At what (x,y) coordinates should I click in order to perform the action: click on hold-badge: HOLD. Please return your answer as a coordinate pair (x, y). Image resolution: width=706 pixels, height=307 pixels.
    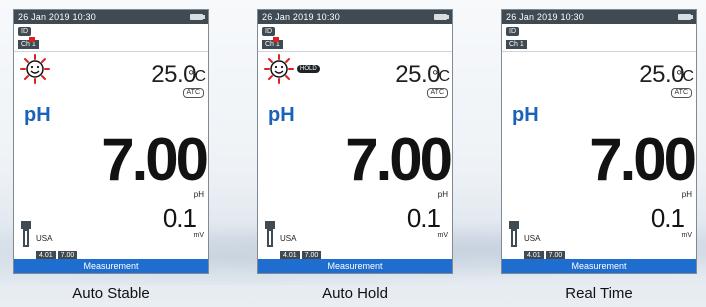
    Looking at the image, I should click on (308, 69).